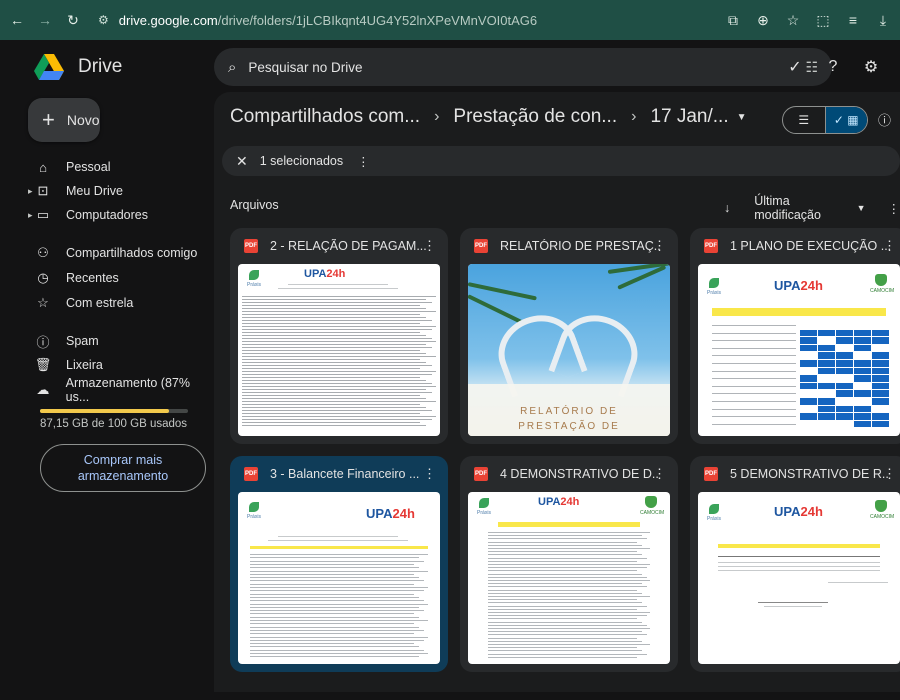 This screenshot has width=900, height=700. What do you see at coordinates (569, 419) in the screenshot?
I see `cover-caption: RELATÓRIO DE PRESTAÇÃO DE` at bounding box center [569, 419].